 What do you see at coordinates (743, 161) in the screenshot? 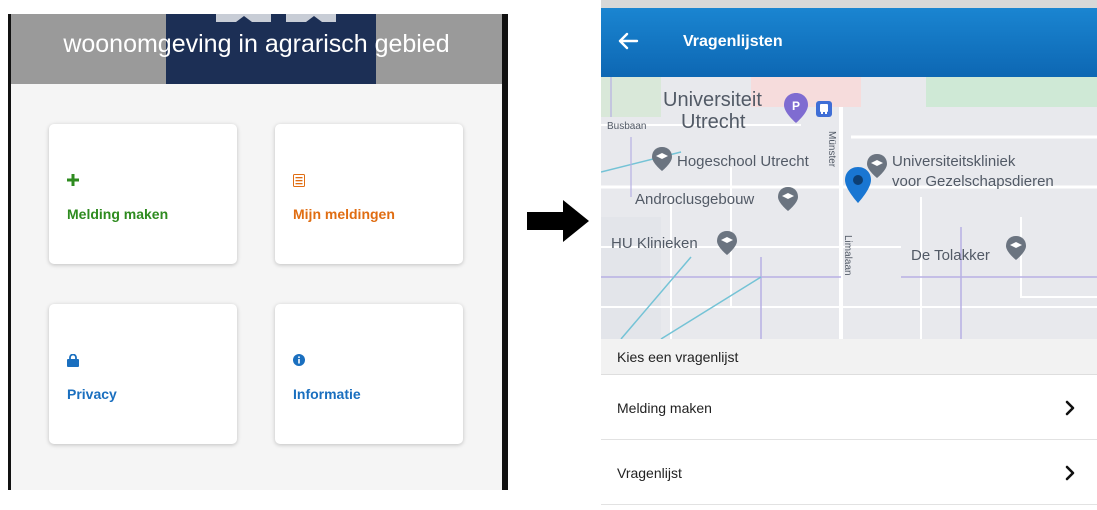
I see `map-label: Hogeschool Utrecht` at bounding box center [743, 161].